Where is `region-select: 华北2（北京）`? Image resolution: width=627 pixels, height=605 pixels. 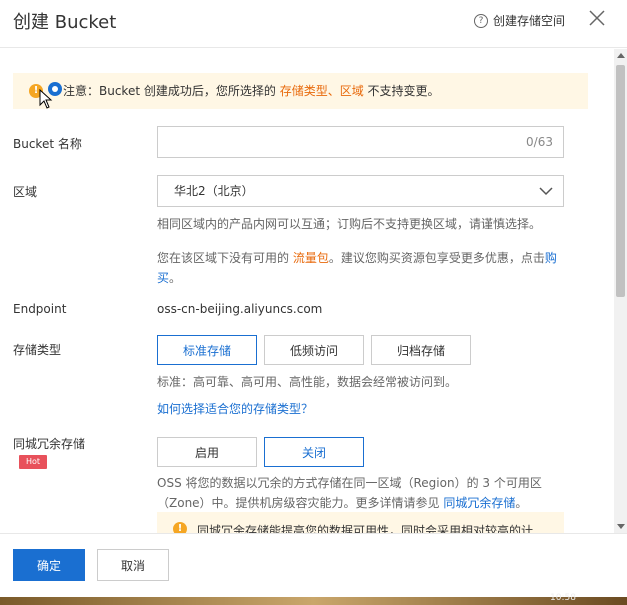 region-select: 华北2（北京） is located at coordinates (360, 191).